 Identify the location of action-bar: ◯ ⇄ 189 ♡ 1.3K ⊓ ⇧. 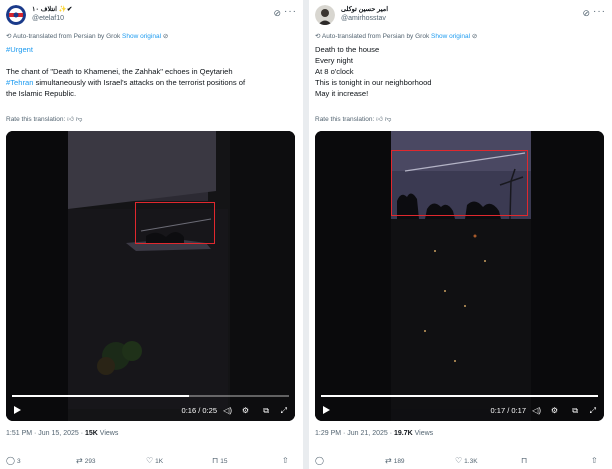
(460, 461).